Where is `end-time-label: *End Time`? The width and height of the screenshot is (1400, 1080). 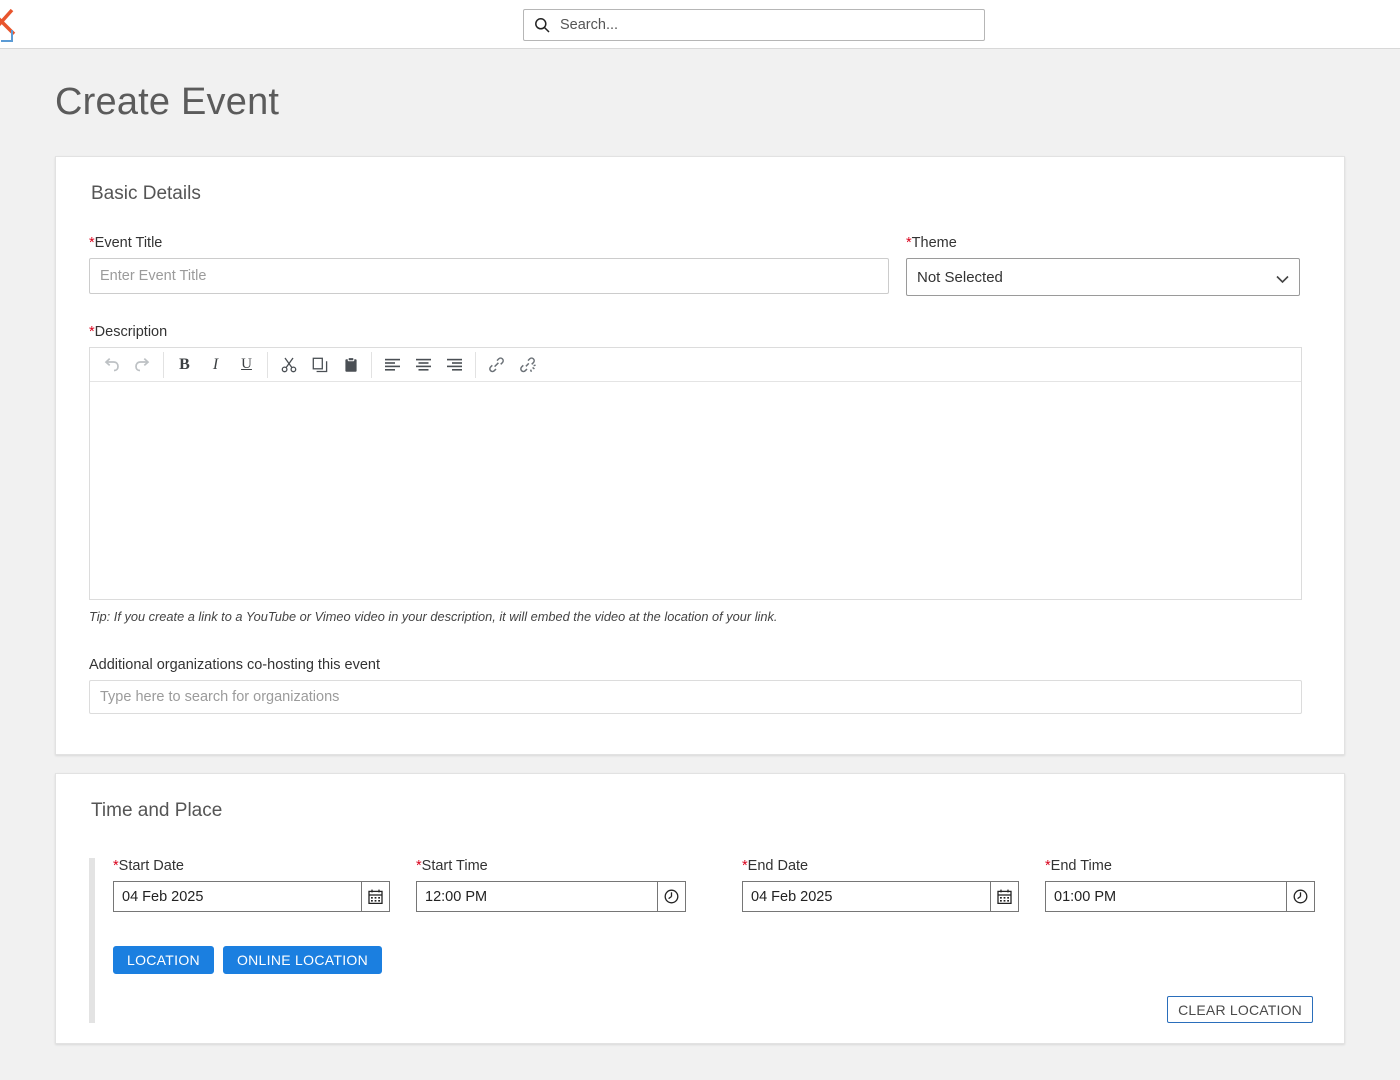
end-time-label: *End Time is located at coordinates (1180, 866).